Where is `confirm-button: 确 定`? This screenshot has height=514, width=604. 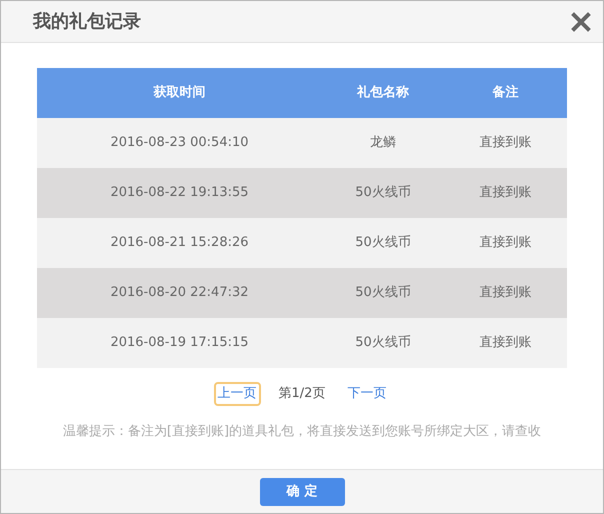 confirm-button: 确 定 is located at coordinates (302, 492).